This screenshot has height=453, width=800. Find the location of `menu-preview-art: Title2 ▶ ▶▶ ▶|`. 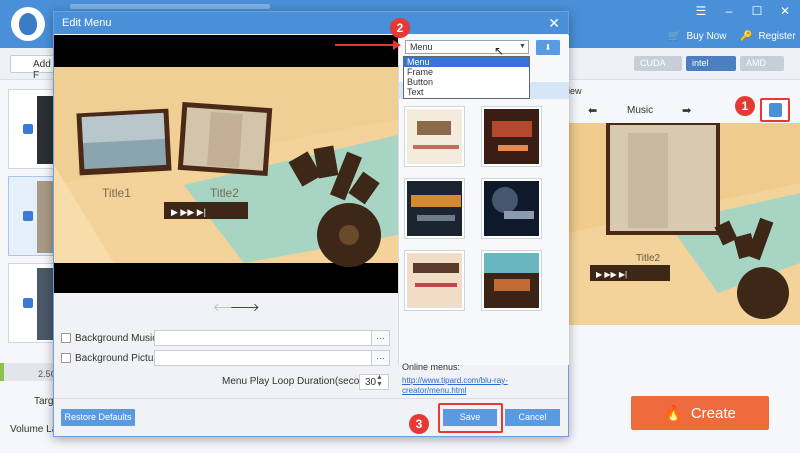

menu-preview-art: Title2 ▶ ▶▶ ▶| is located at coordinates (684, 224).